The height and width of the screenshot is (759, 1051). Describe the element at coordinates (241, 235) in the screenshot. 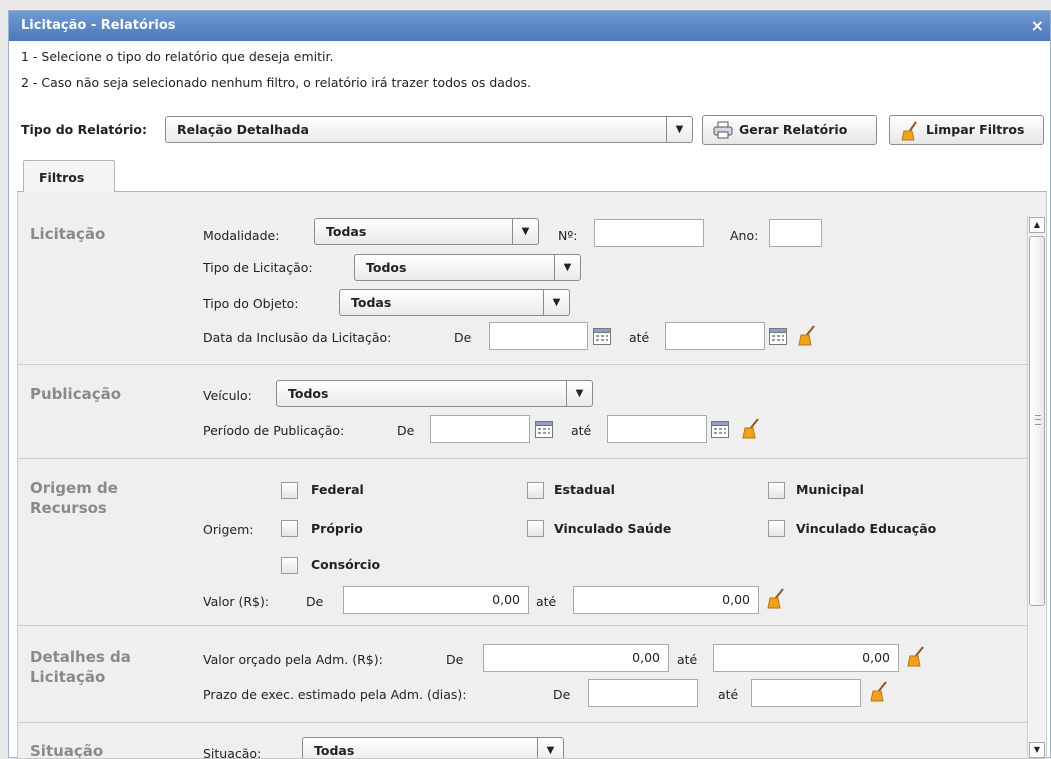

I see `modalidade-label: Modalidade:` at that location.